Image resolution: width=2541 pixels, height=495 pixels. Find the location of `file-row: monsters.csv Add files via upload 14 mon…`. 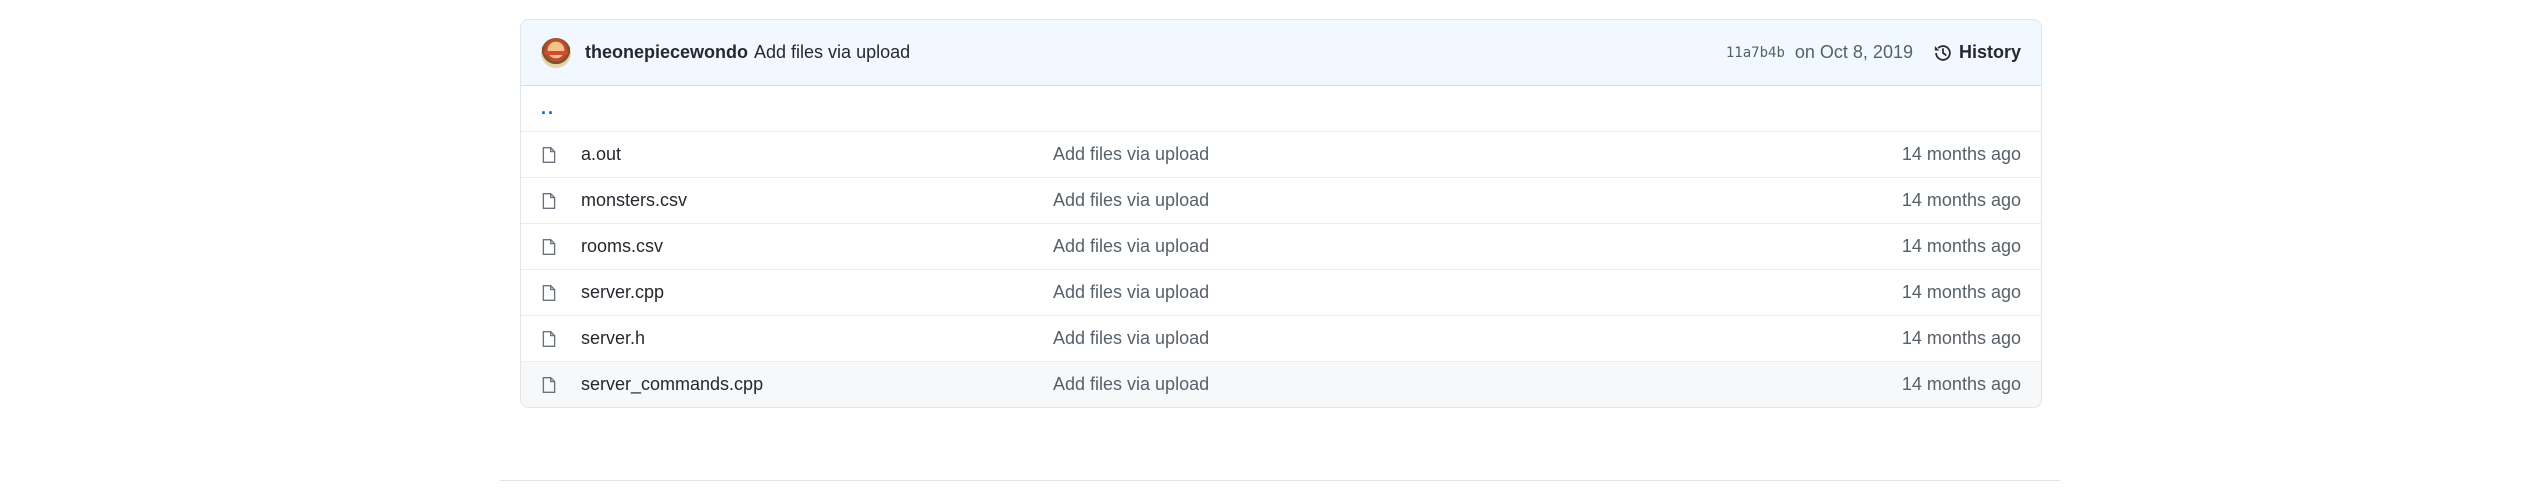

file-row: monsters.csv Add files via upload 14 mon… is located at coordinates (1281, 200).